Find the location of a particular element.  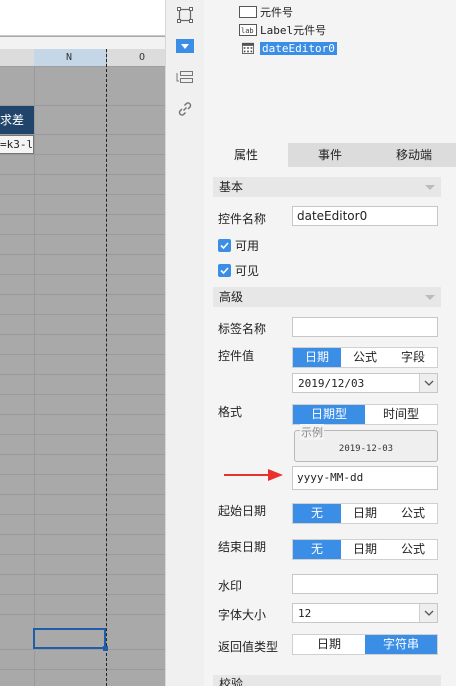

format-type-switch: 日期型 时间型 is located at coordinates (365, 414).